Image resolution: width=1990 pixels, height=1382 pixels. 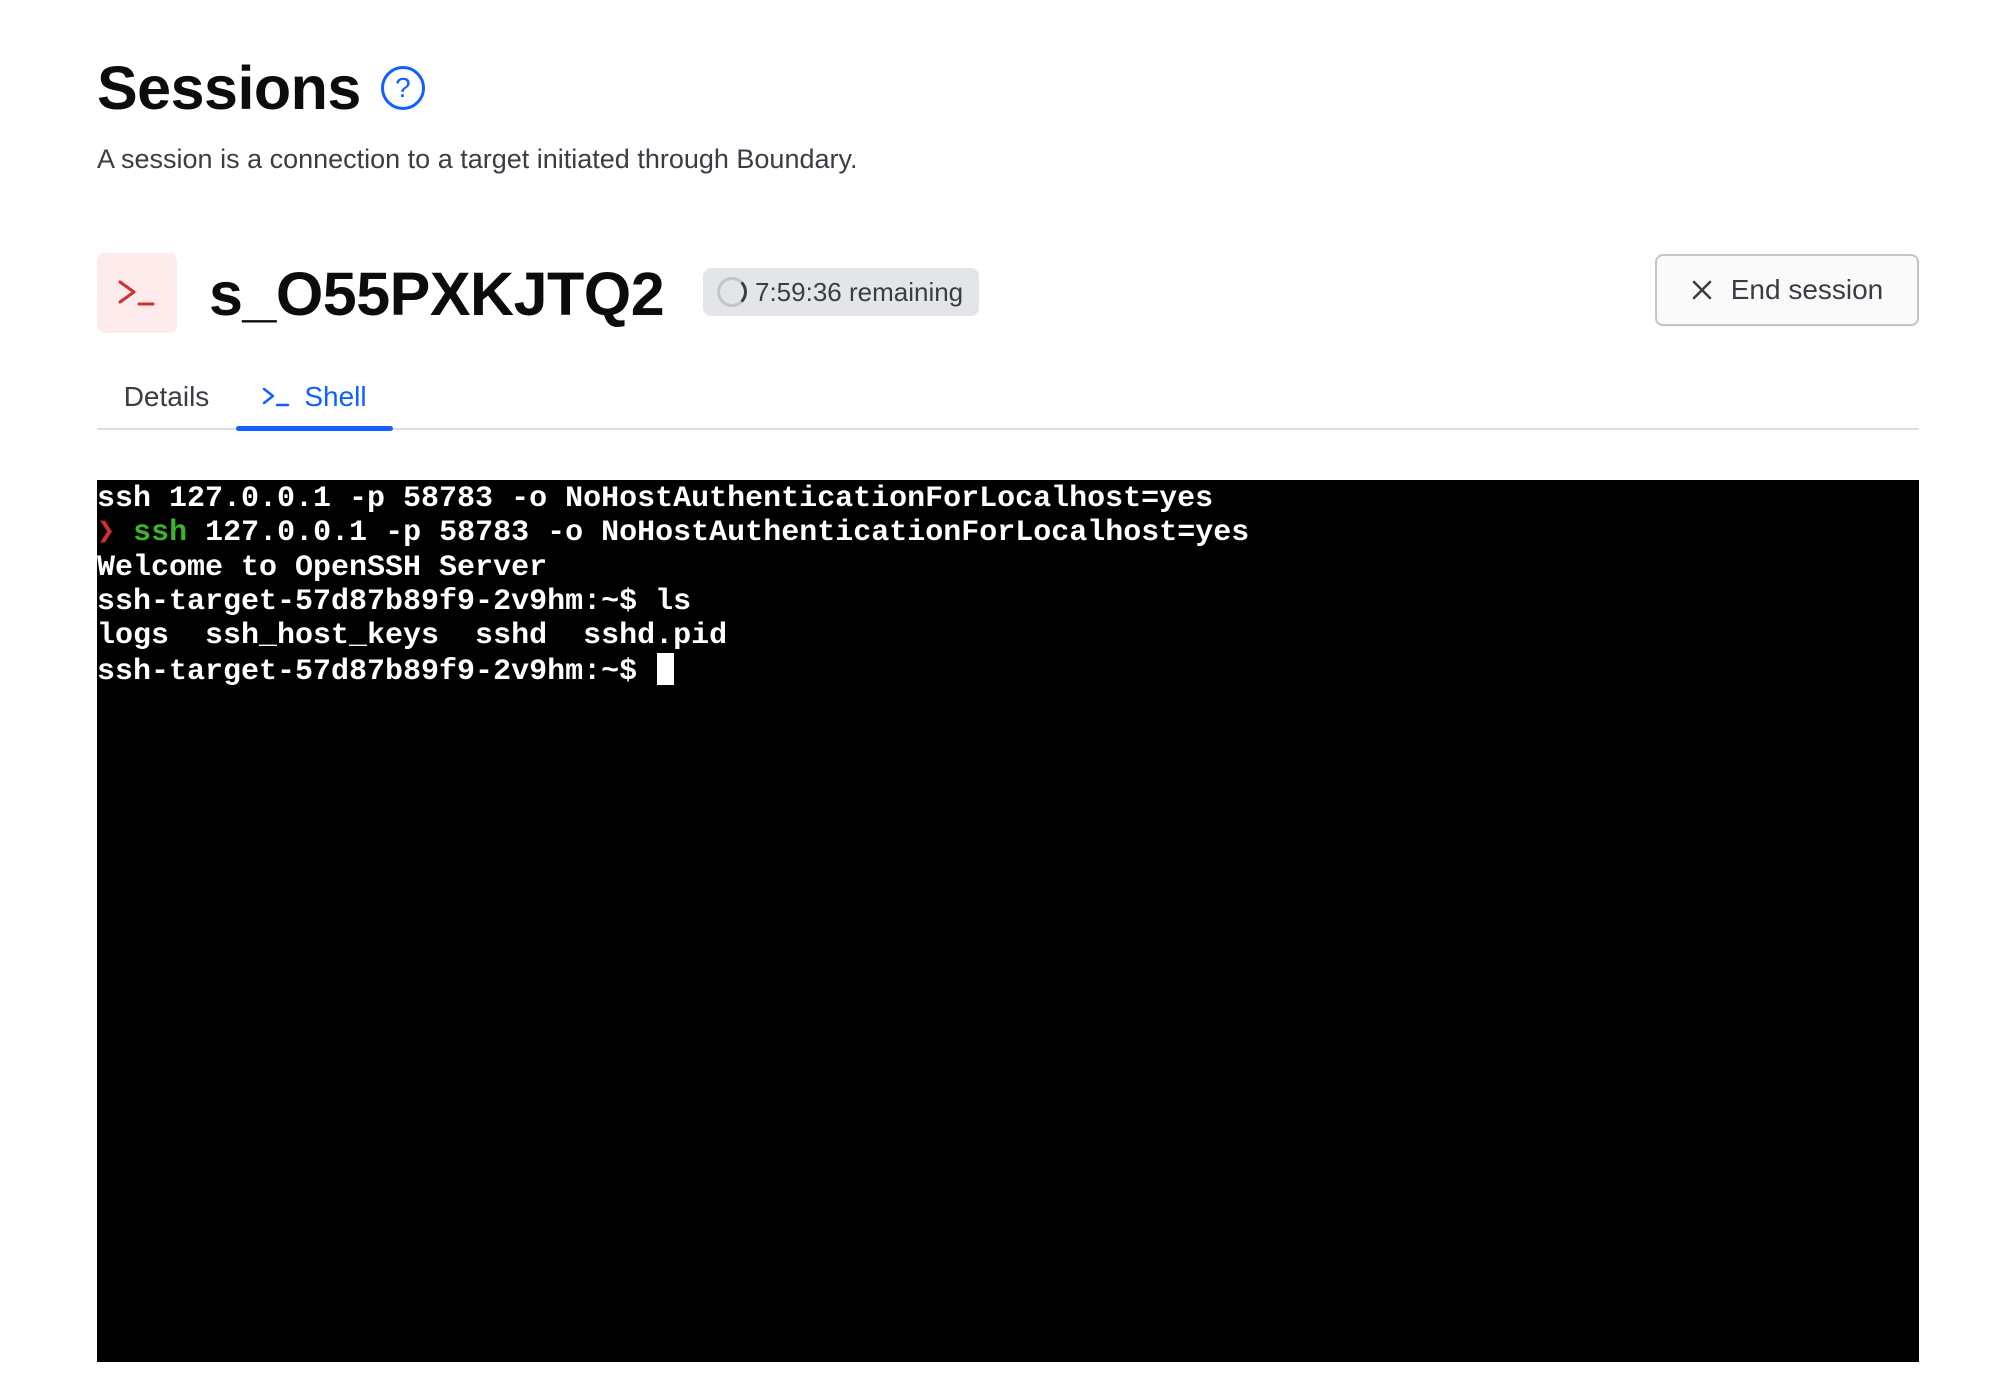 I want to click on terminal-prompt: ssh-target-57d87b89f9-2v9hm:~$, so click(x=376, y=672).